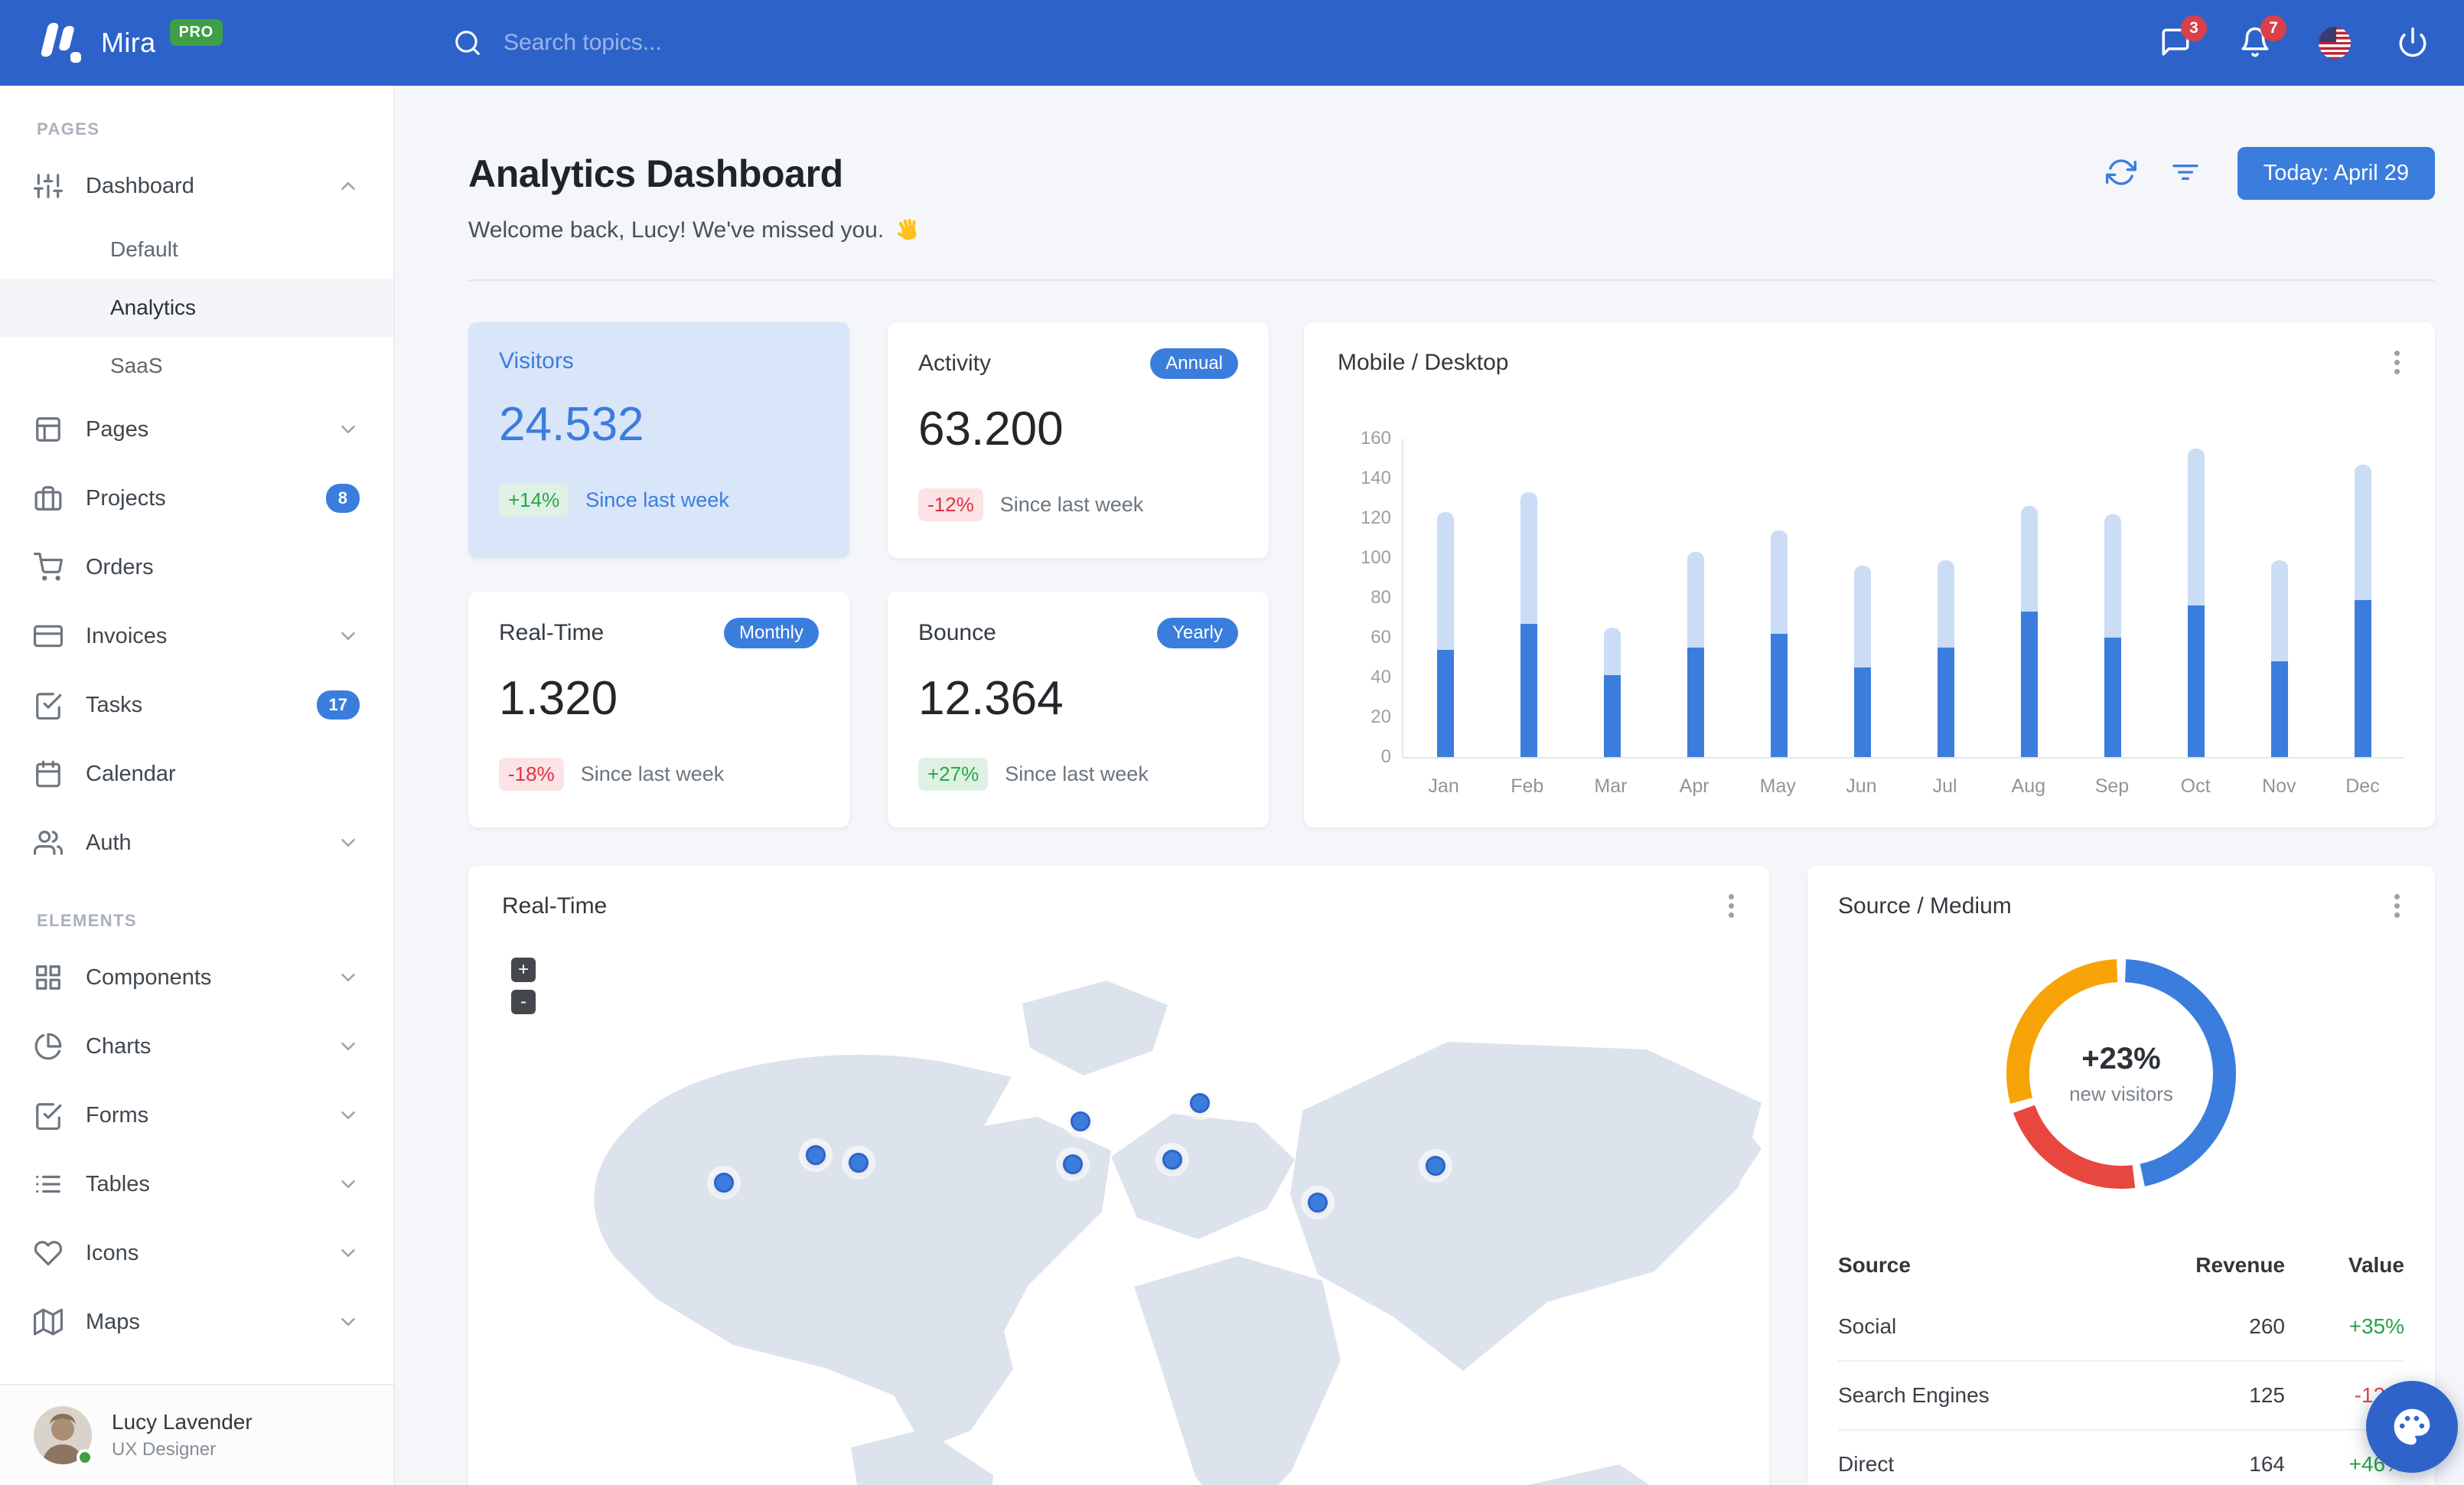 The image size is (2464, 1485). What do you see at coordinates (2029, 786) in the screenshot?
I see `x-tick-label: Aug` at bounding box center [2029, 786].